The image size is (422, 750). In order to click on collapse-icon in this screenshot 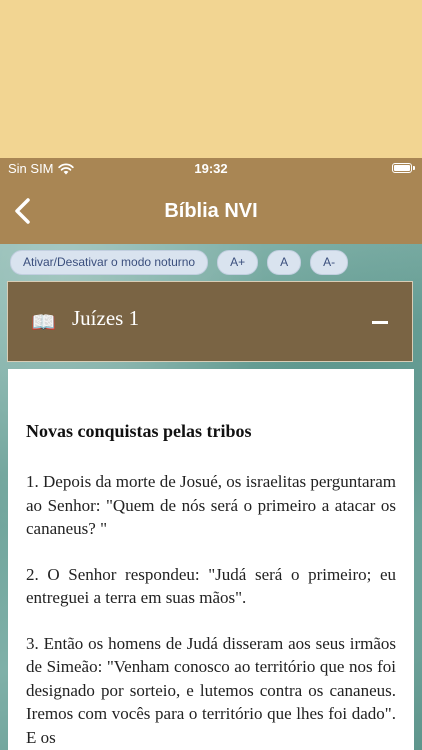, I will do `click(380, 322)`.